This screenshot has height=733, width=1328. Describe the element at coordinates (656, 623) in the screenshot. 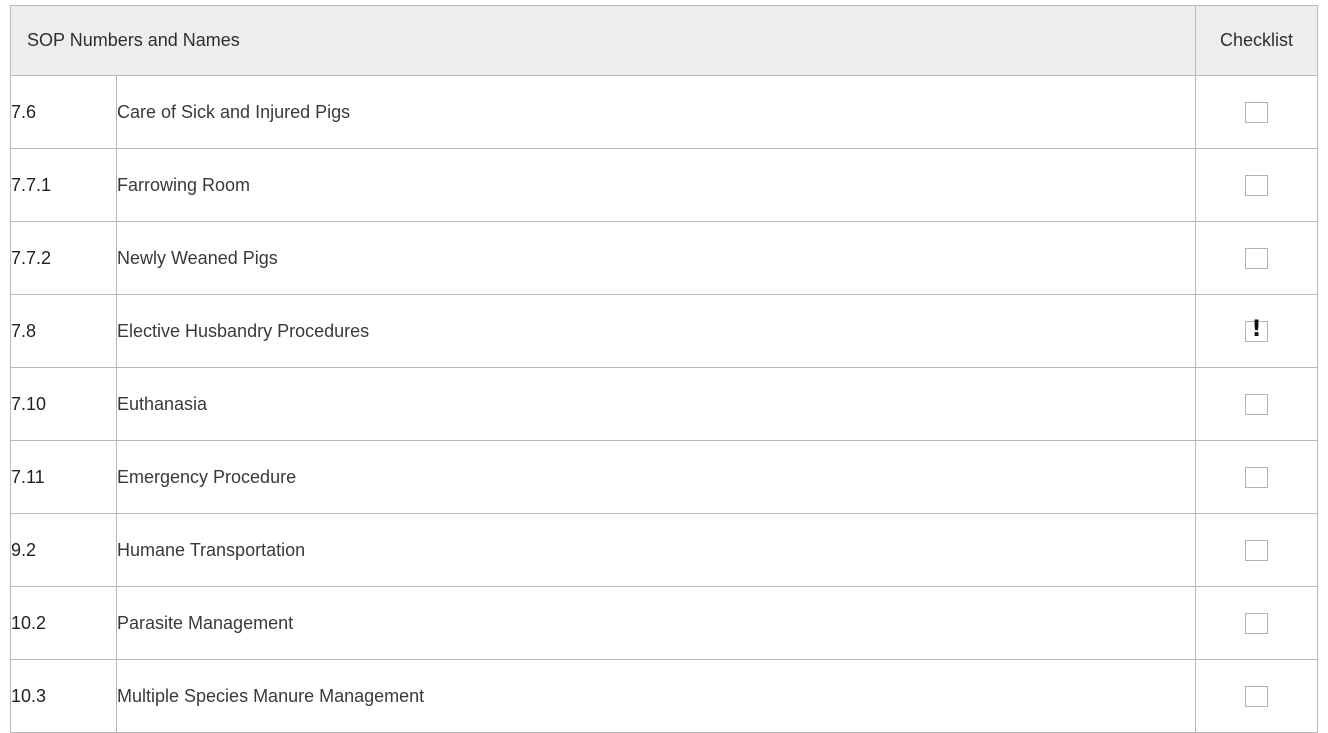

I see `sop-name: Parasite Management` at that location.